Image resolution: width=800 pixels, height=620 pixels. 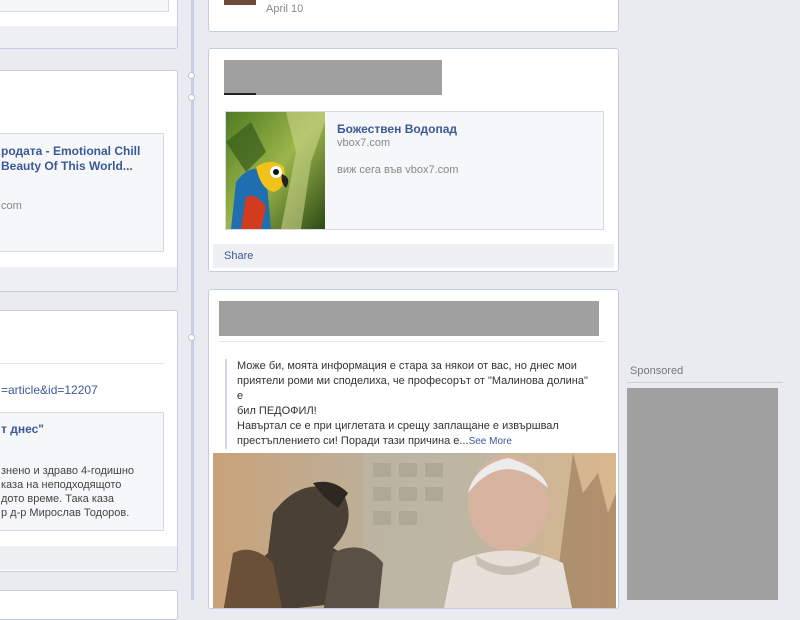 I want to click on description-line: знено и здраво 4-годишно, so click(x=68, y=471).